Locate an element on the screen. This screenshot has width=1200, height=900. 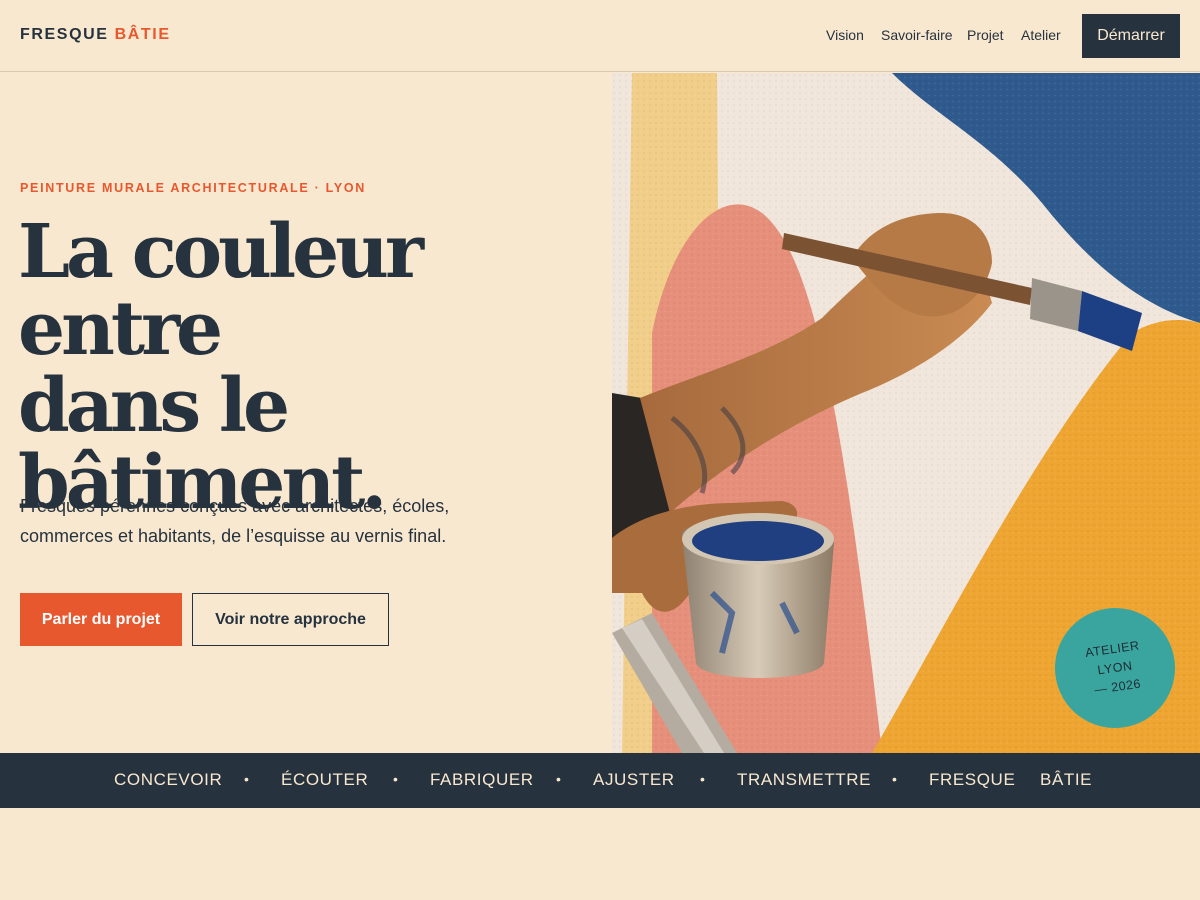
see-approach-button: Voir notre approche is located at coordinates (290, 619).